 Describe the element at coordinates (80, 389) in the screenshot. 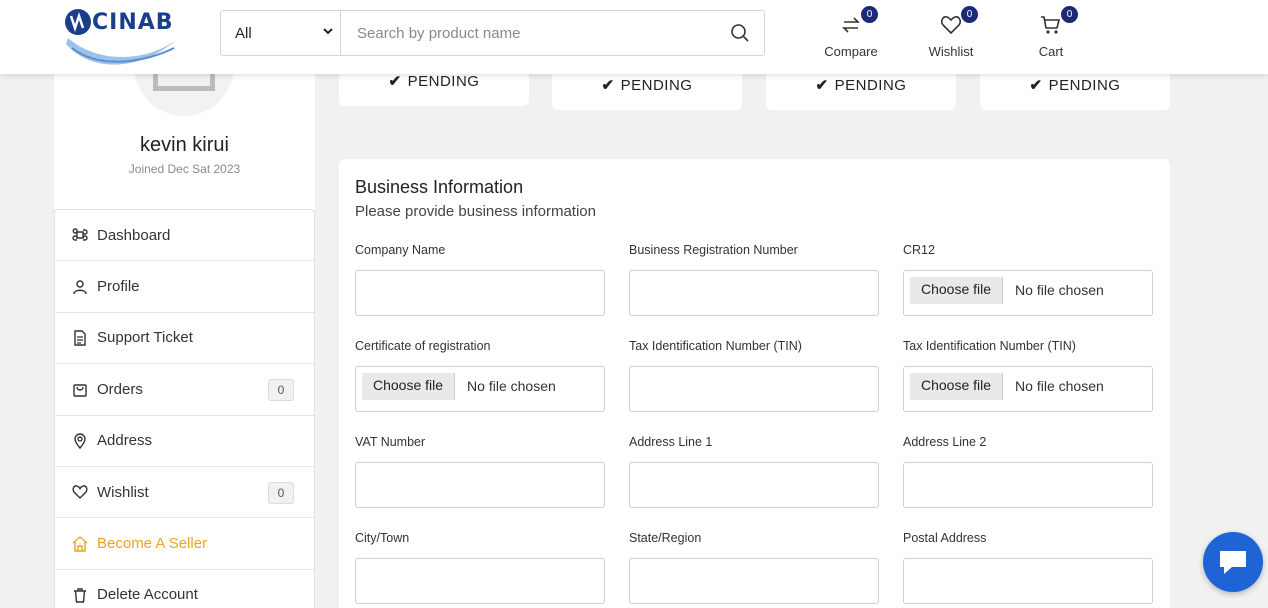

I see `bag-icon` at that location.